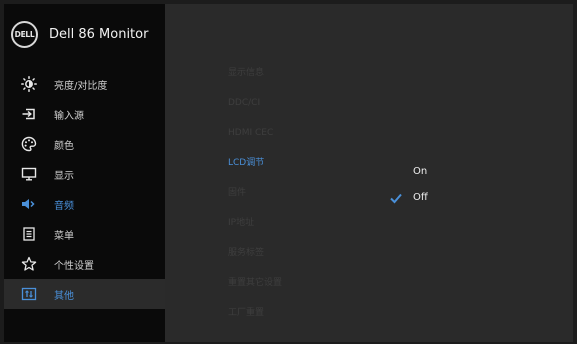 The width and height of the screenshot is (577, 344). Describe the element at coordinates (74, 266) in the screenshot. I see `menu-label: 个性设置` at that location.